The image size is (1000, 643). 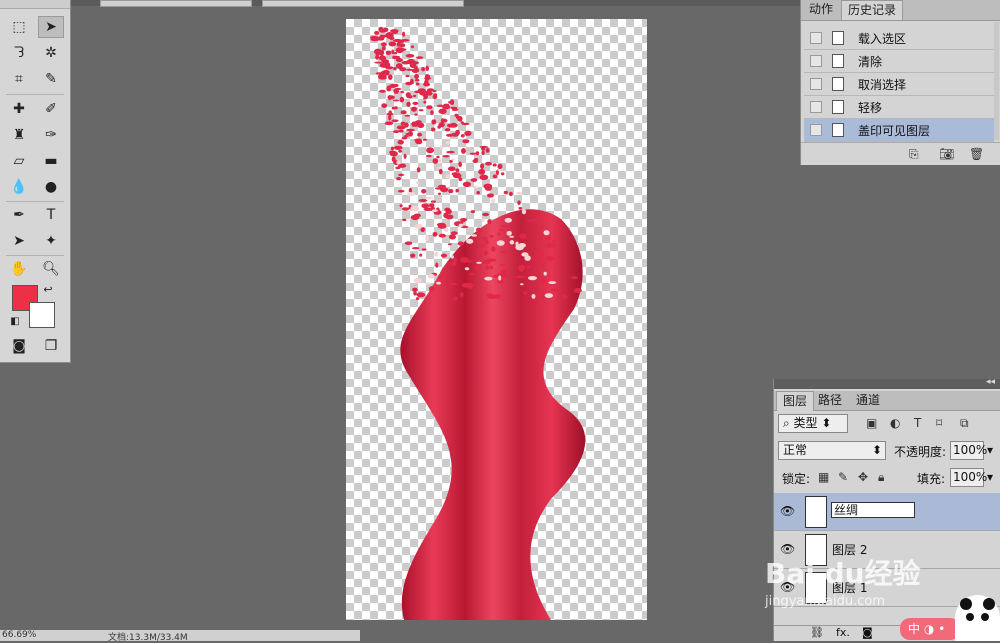 What do you see at coordinates (895, 423) in the screenshot?
I see `filter-adjustment-icon: ◐` at bounding box center [895, 423].